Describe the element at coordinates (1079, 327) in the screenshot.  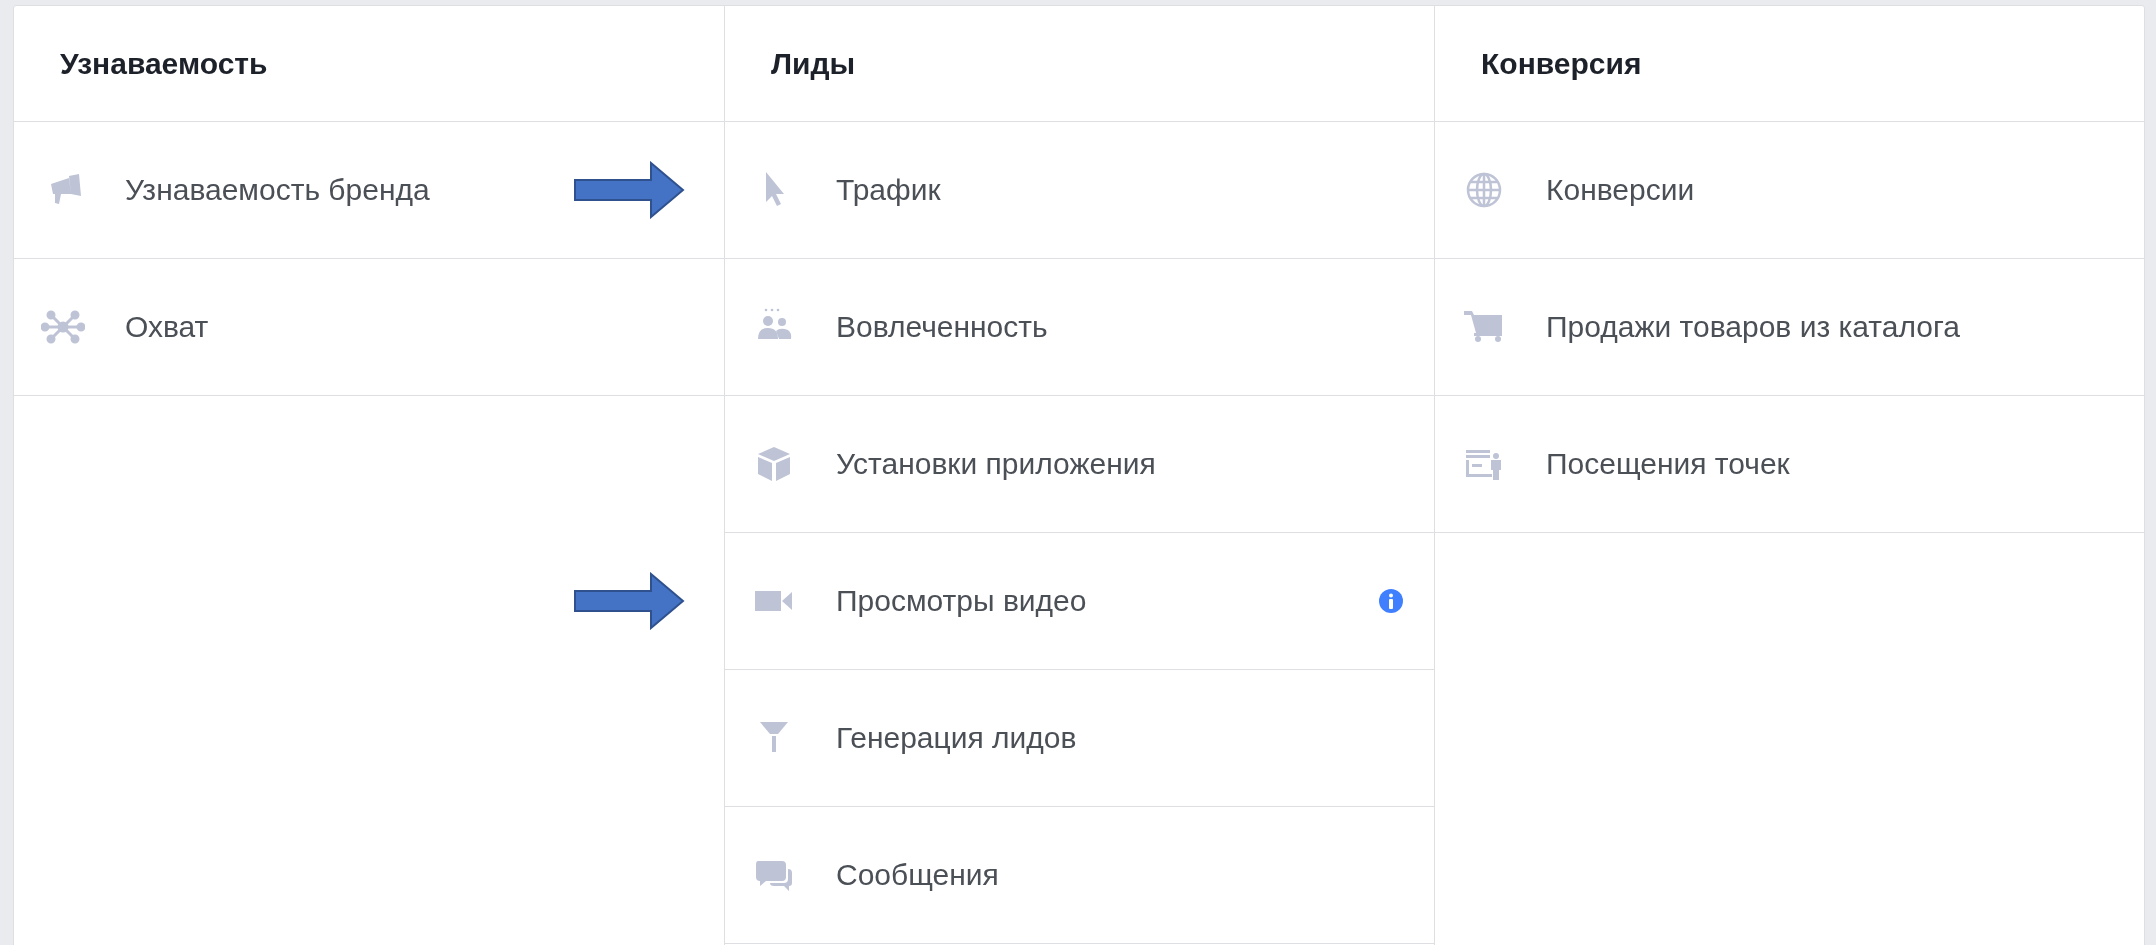
I see `objective-option: Вовлеченность` at that location.